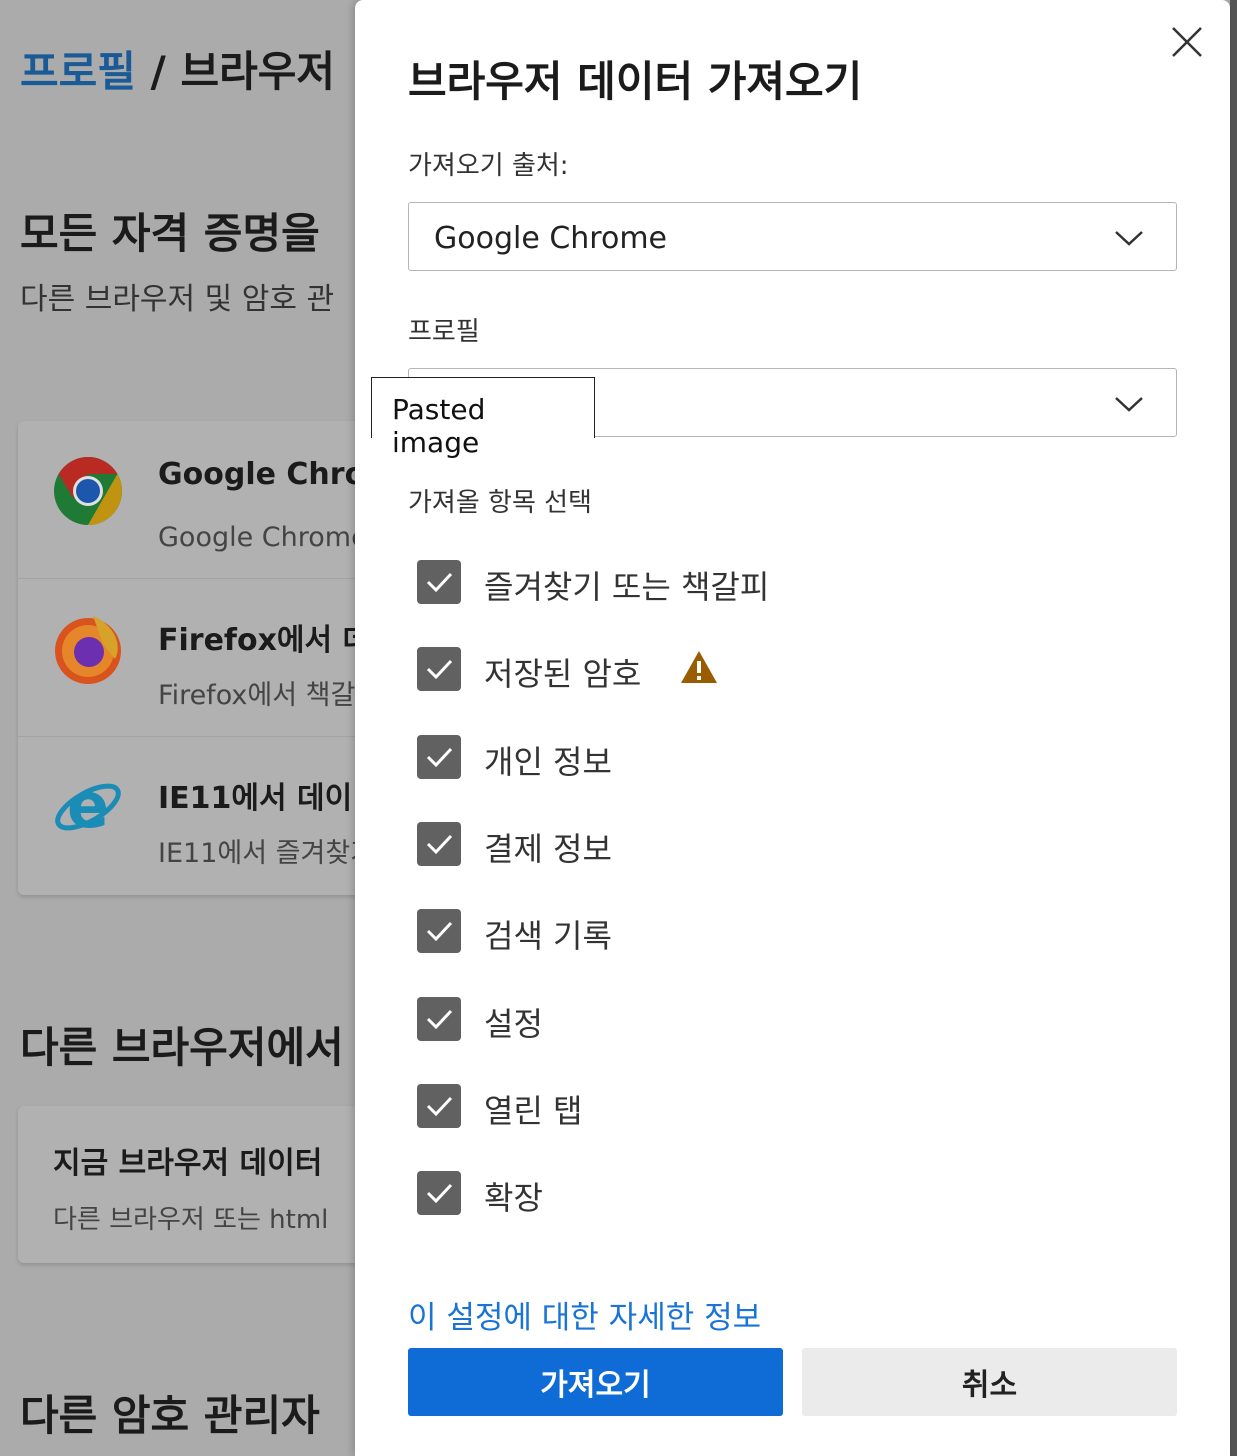  Describe the element at coordinates (483, 418) in the screenshot. I see `pasted-image-tooltip: Pasted image` at that location.